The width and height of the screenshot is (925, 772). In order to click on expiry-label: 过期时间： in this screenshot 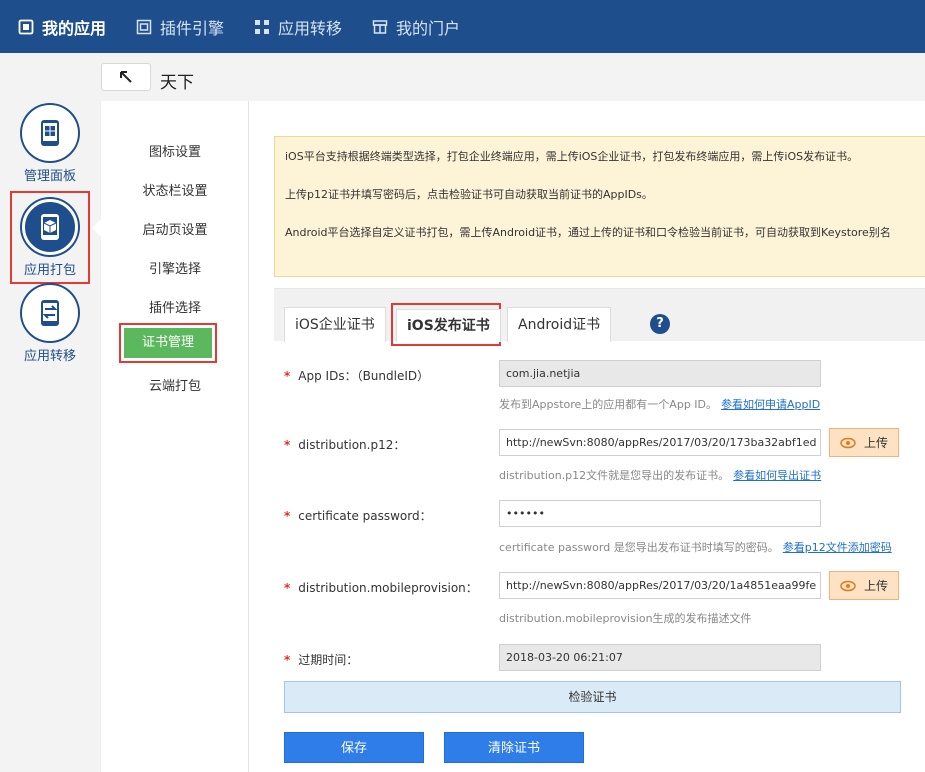, I will do `click(328, 660)`.